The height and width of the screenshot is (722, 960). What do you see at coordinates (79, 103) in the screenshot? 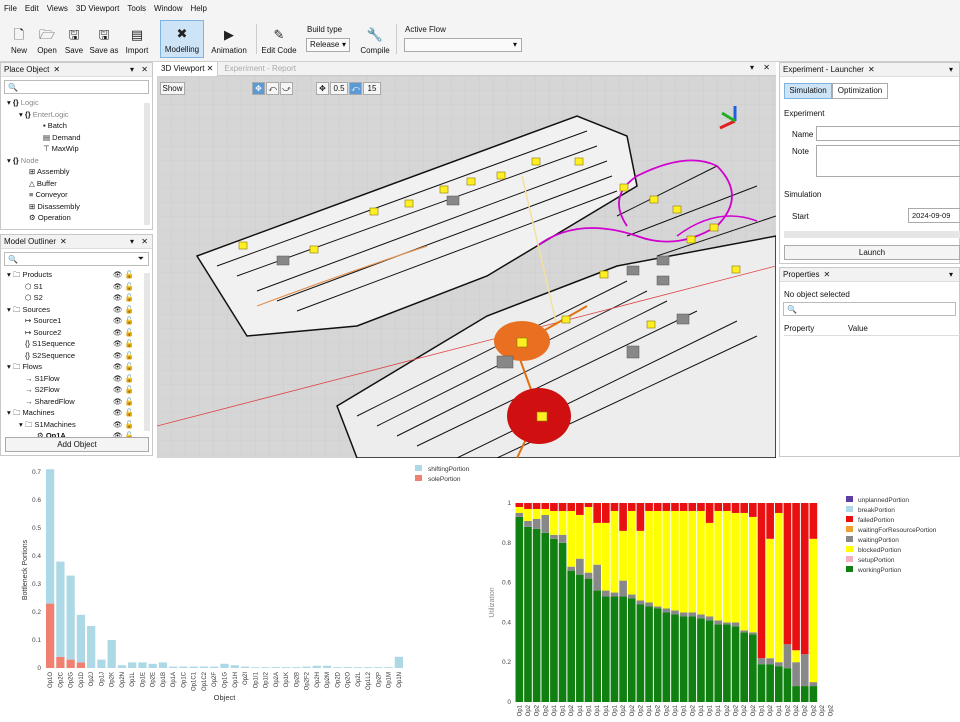
I see `tree-item: ▾ {} Logic` at bounding box center [79, 103].